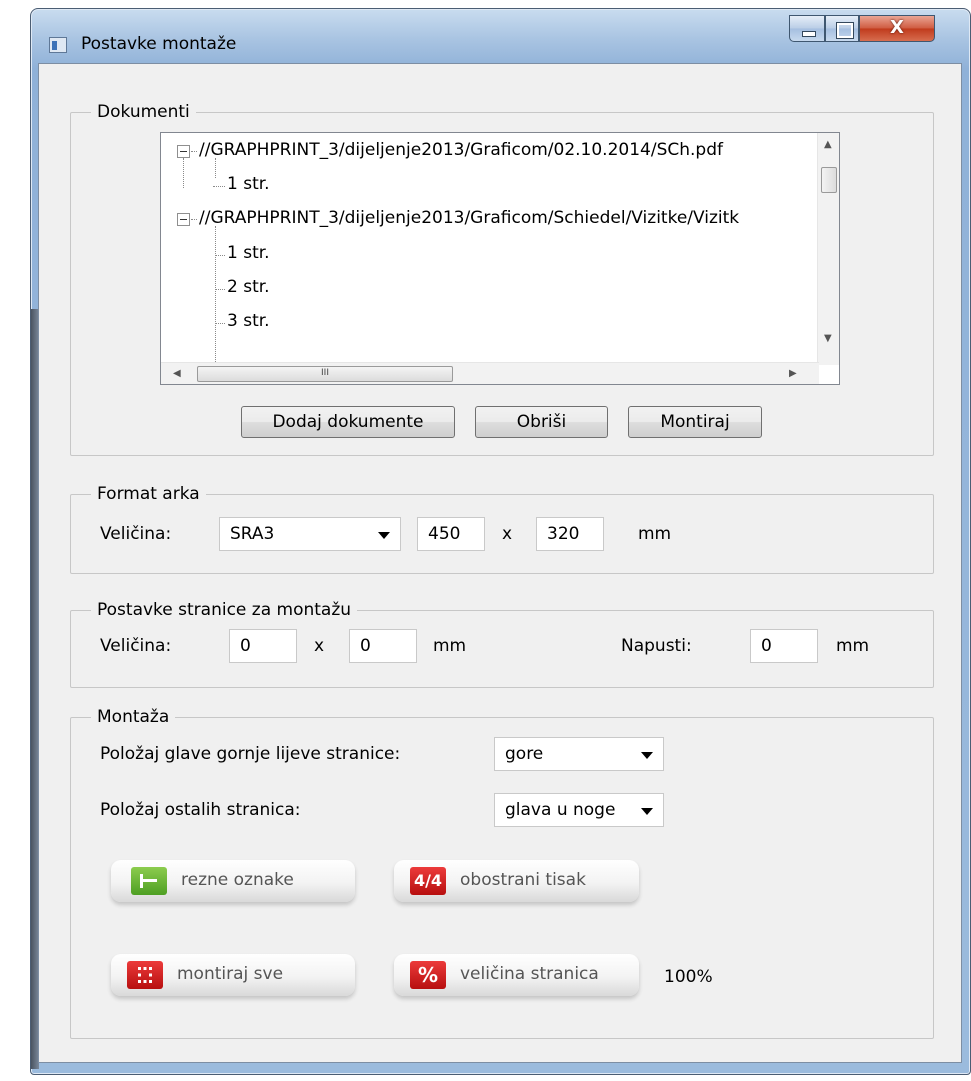  What do you see at coordinates (310, 534) in the screenshot?
I see `sheet-preset-select: SRA3` at bounding box center [310, 534].